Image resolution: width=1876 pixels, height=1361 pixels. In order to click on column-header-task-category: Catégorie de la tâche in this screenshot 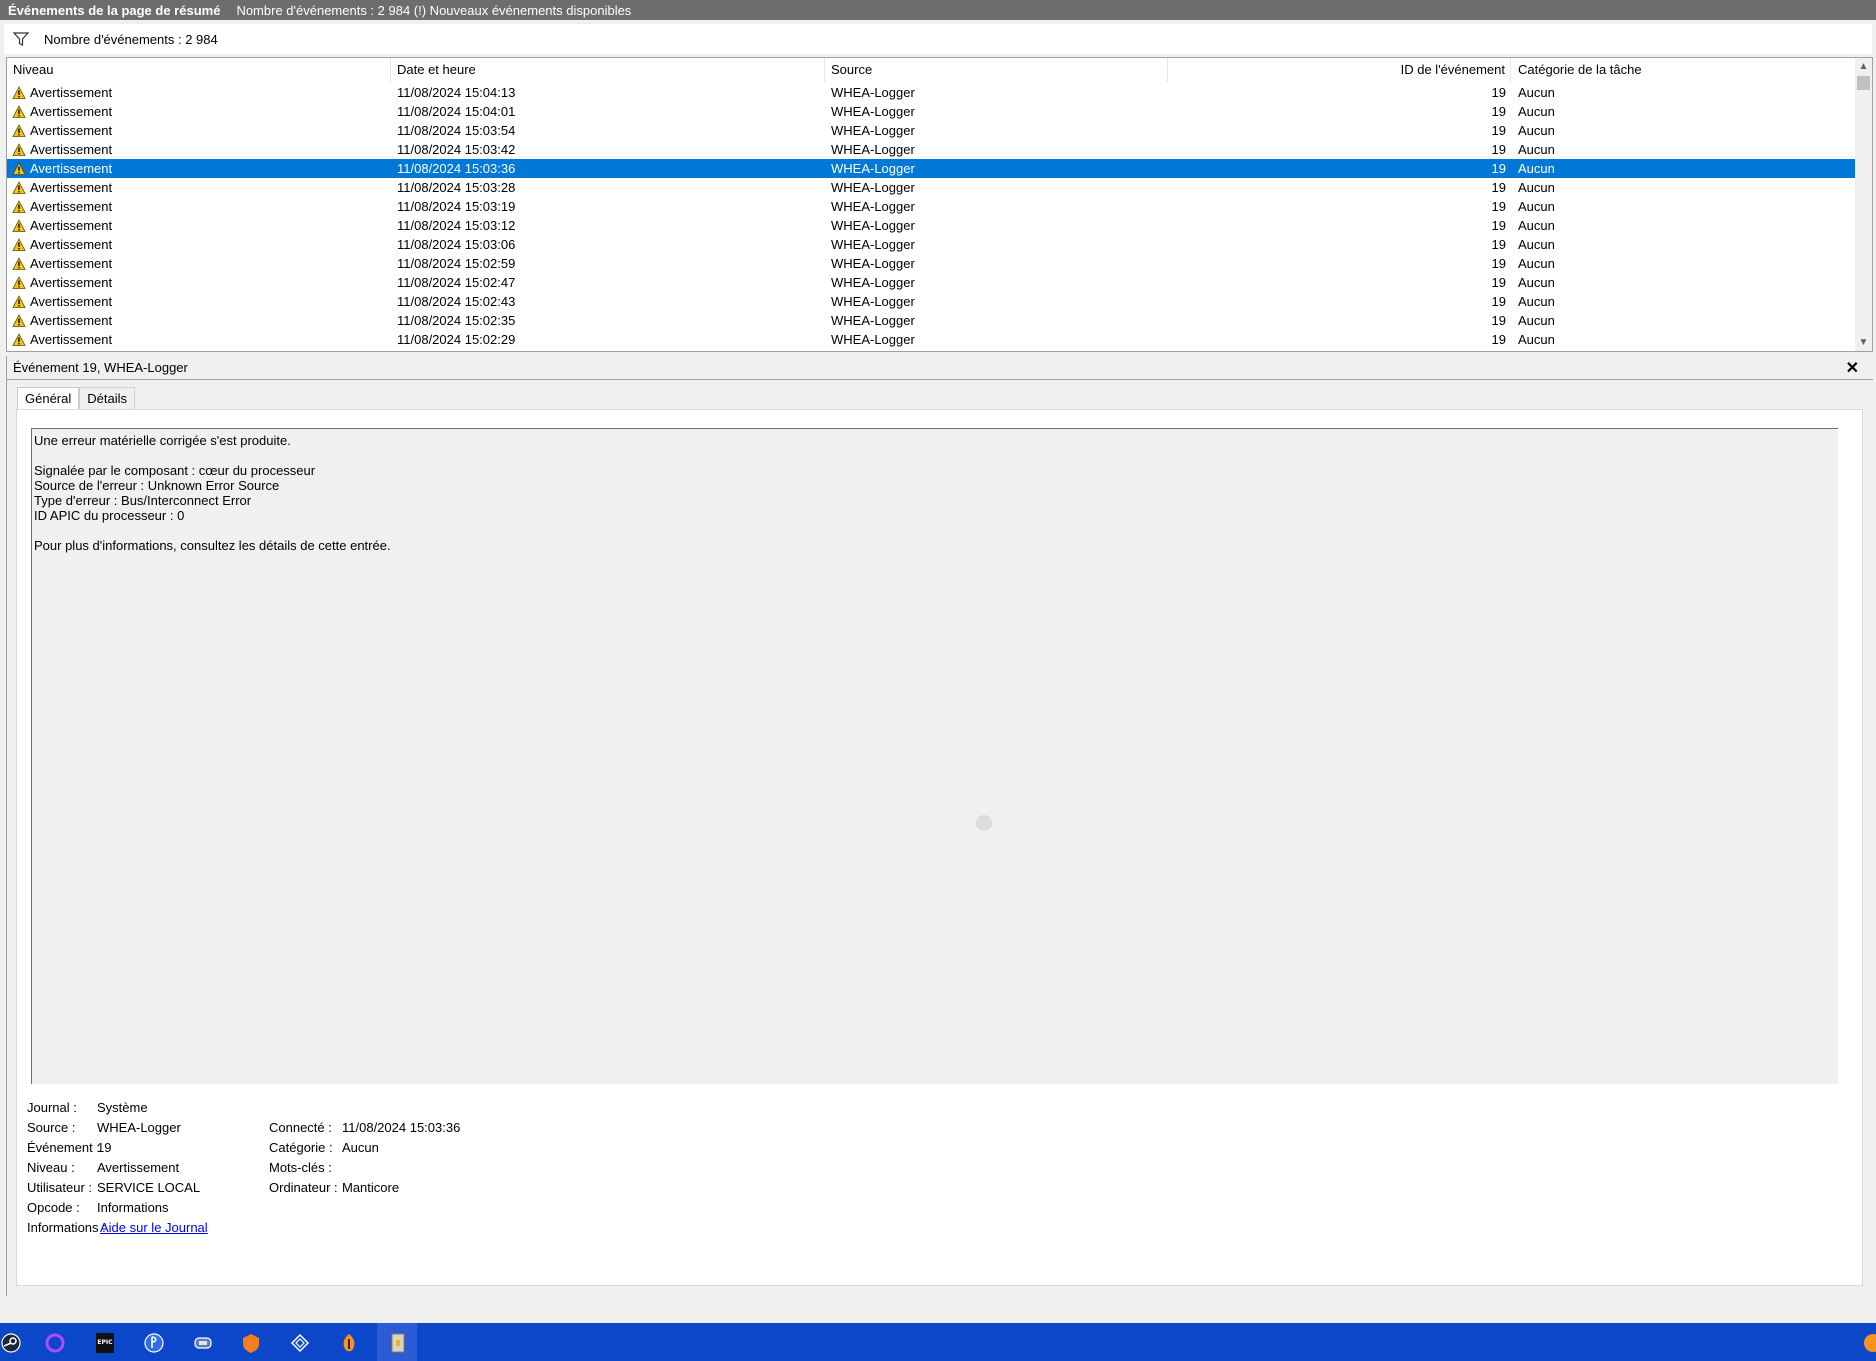, I will do `click(1683, 70)`.